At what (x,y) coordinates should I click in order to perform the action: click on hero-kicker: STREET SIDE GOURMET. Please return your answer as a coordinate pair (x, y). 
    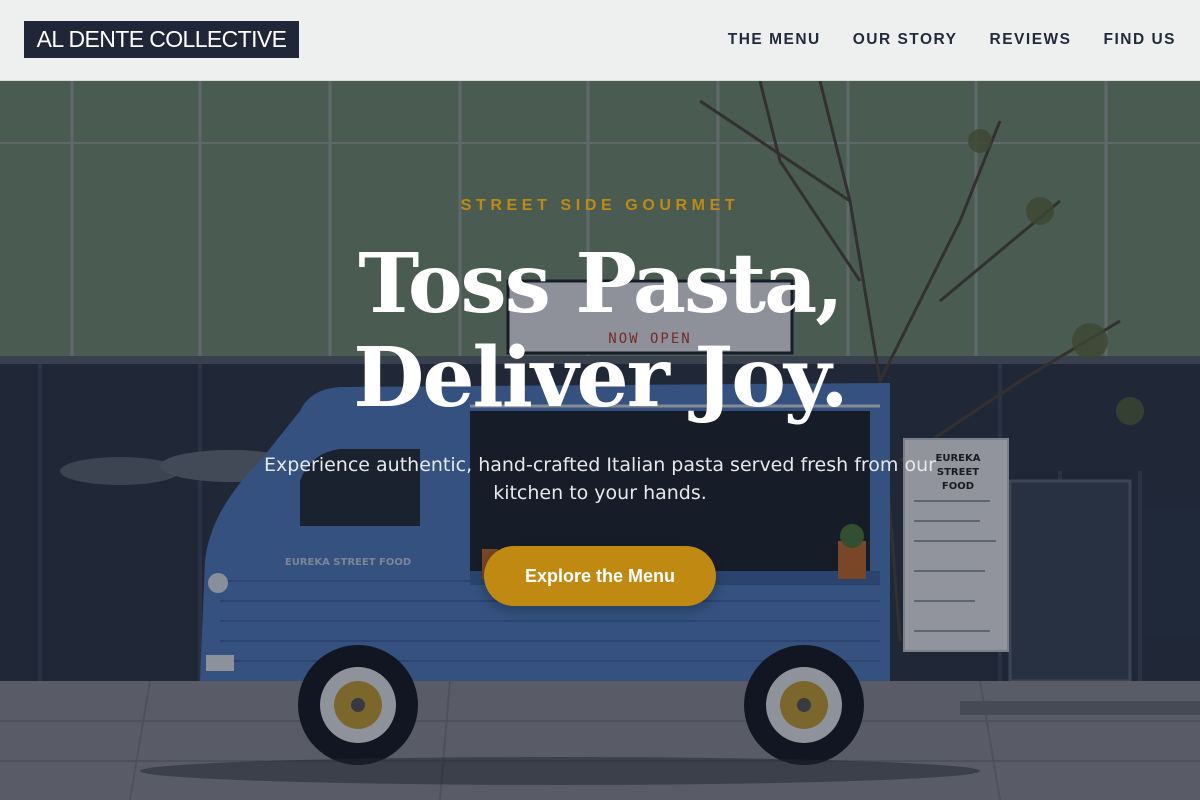
    Looking at the image, I should click on (600, 205).